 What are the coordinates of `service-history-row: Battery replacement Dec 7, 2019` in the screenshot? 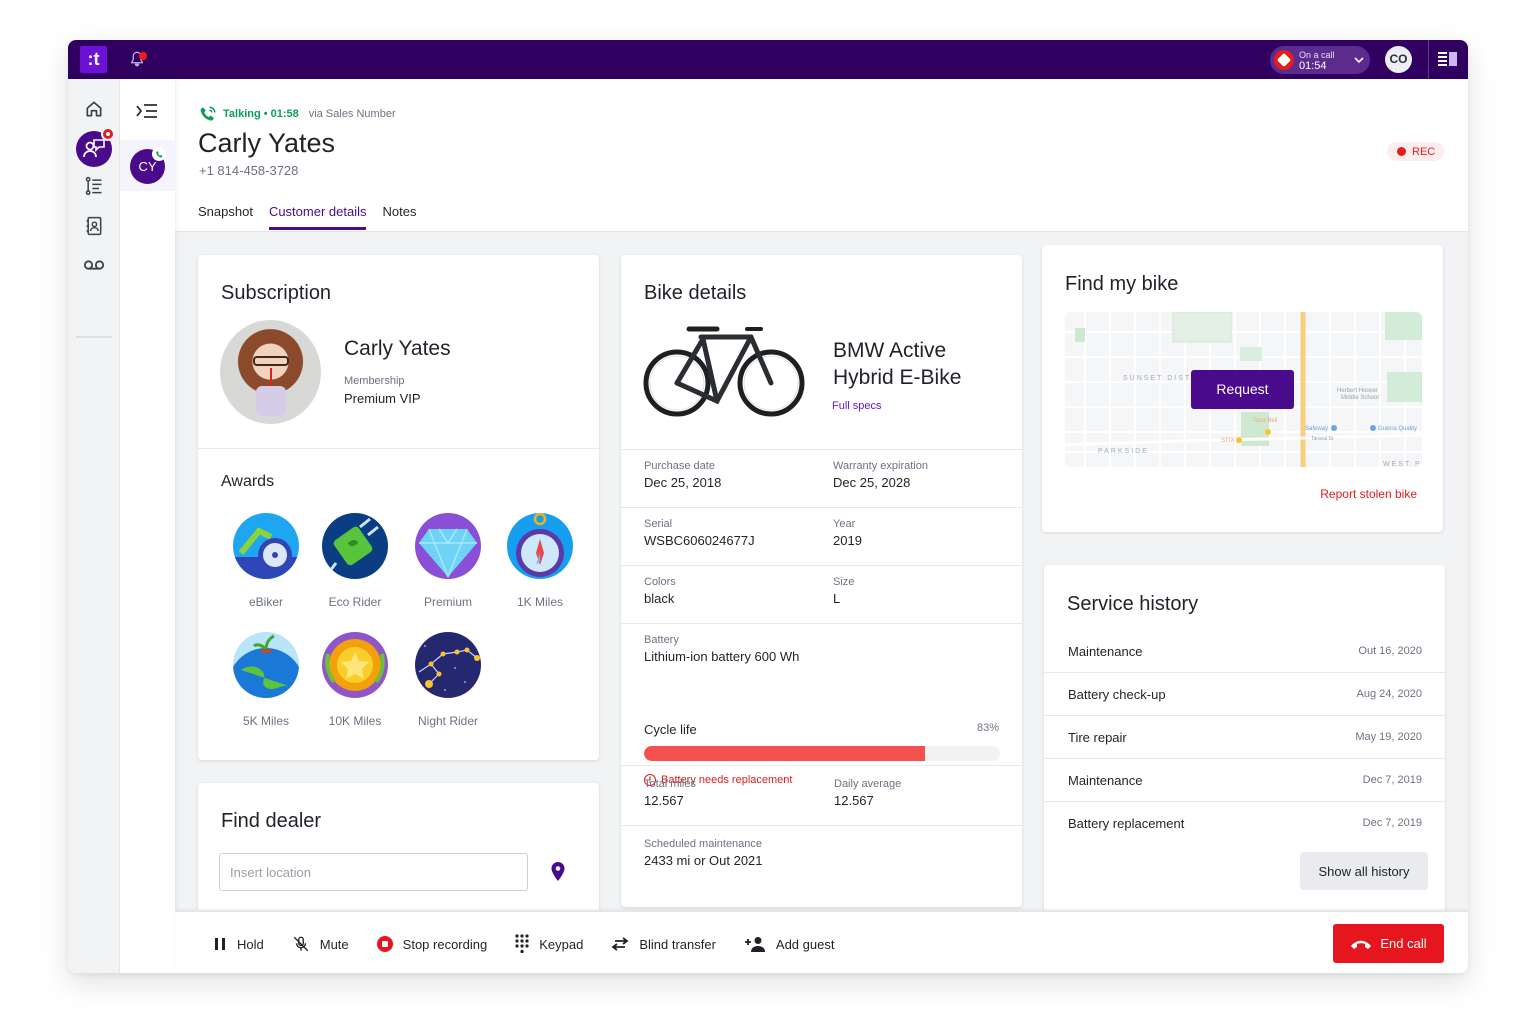 It's located at (1244, 823).